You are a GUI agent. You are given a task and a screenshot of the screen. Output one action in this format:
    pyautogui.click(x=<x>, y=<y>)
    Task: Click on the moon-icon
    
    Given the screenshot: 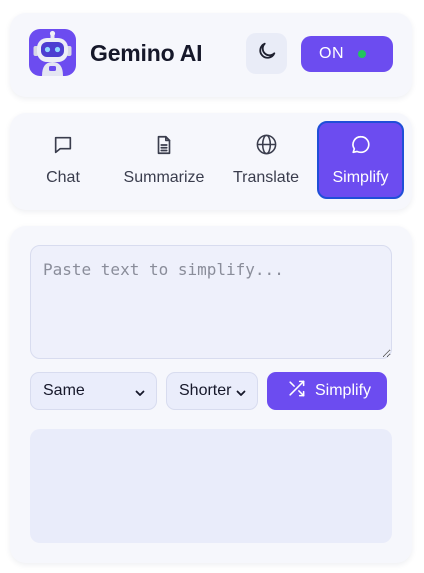 What is the action you would take?
    pyautogui.click(x=267, y=53)
    